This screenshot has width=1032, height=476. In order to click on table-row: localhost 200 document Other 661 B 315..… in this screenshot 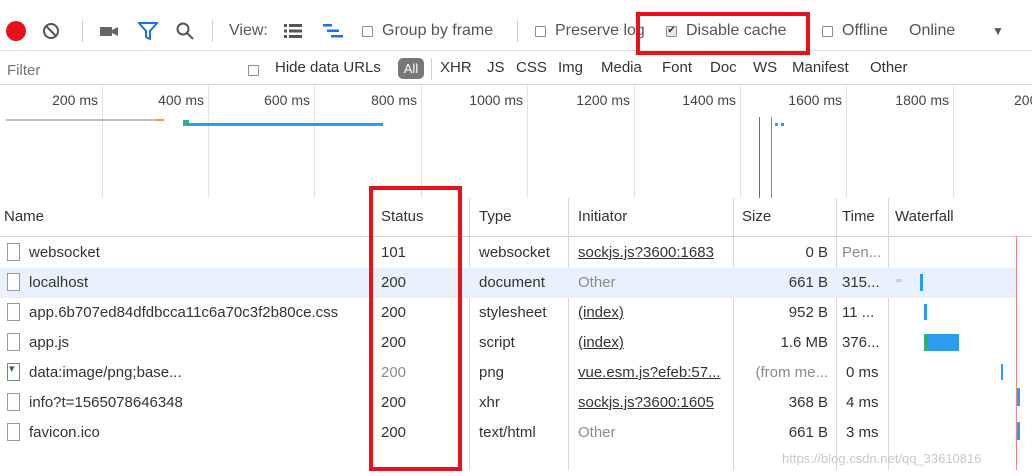, I will do `click(508, 283)`.